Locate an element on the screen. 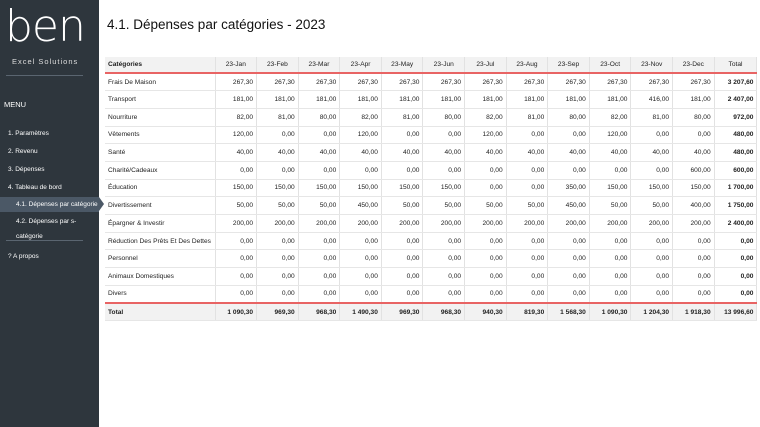  row-total-cell: 1 750,00 is located at coordinates (736, 205).